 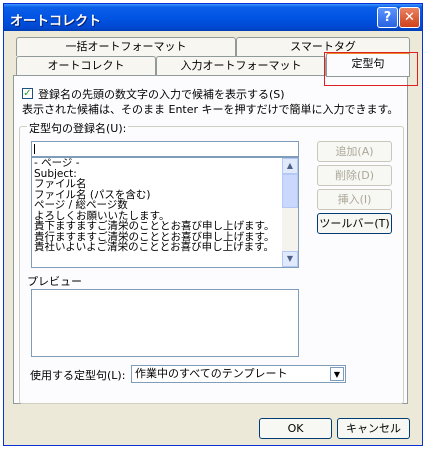 I want to click on tab-autocorrect: オートコレクト, so click(x=86, y=65).